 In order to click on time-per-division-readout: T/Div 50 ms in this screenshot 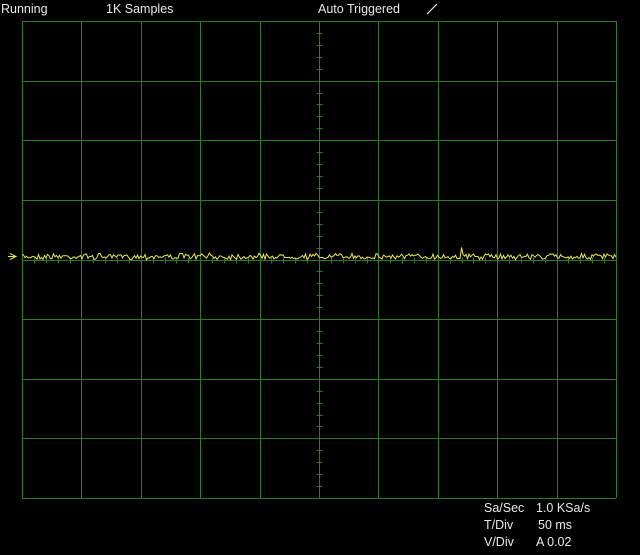, I will do `click(528, 525)`.